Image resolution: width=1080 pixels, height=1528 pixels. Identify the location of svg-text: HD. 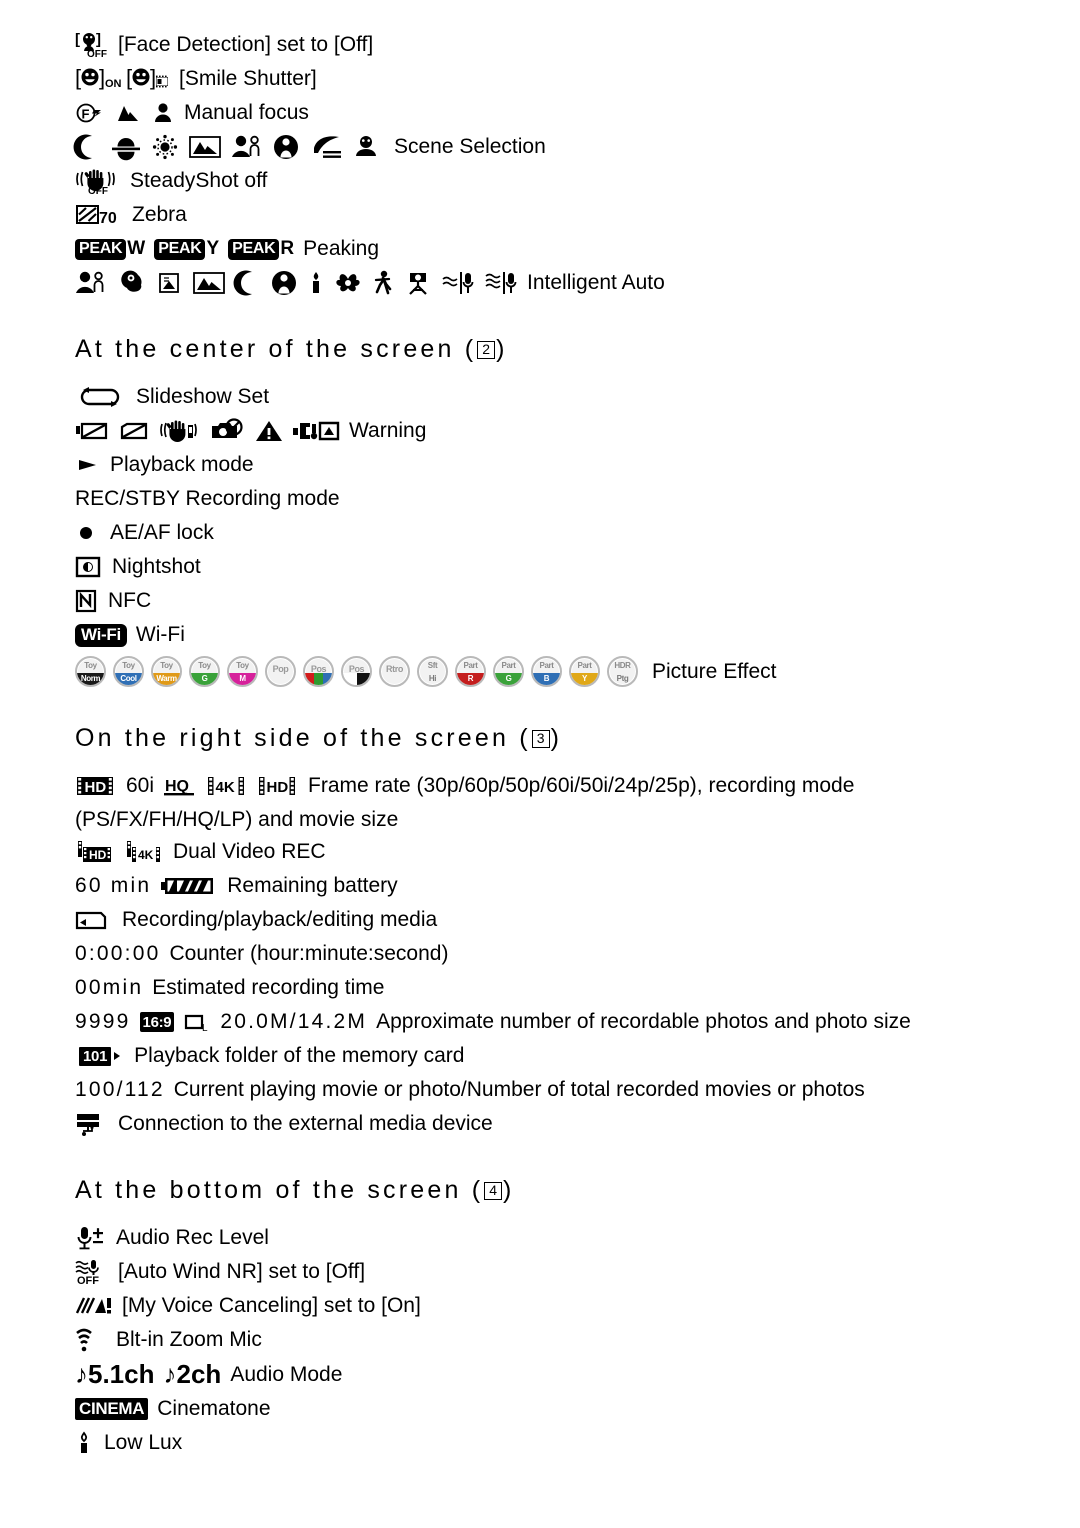
(96, 787).